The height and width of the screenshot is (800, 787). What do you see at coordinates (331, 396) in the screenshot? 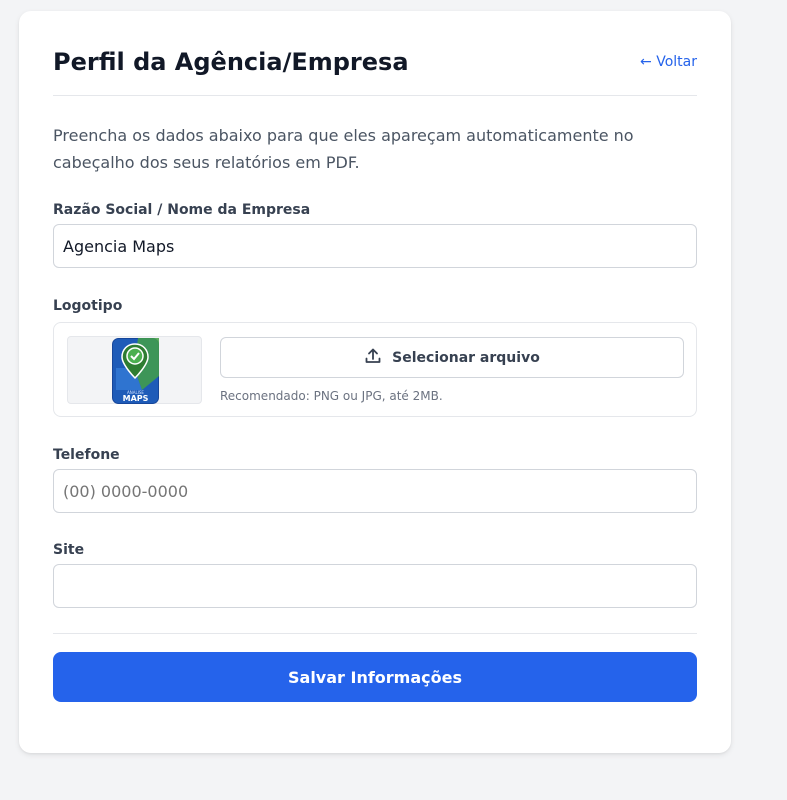
I see `file-hint: Recomendado: PNG ou JPG, até 2MB.` at bounding box center [331, 396].